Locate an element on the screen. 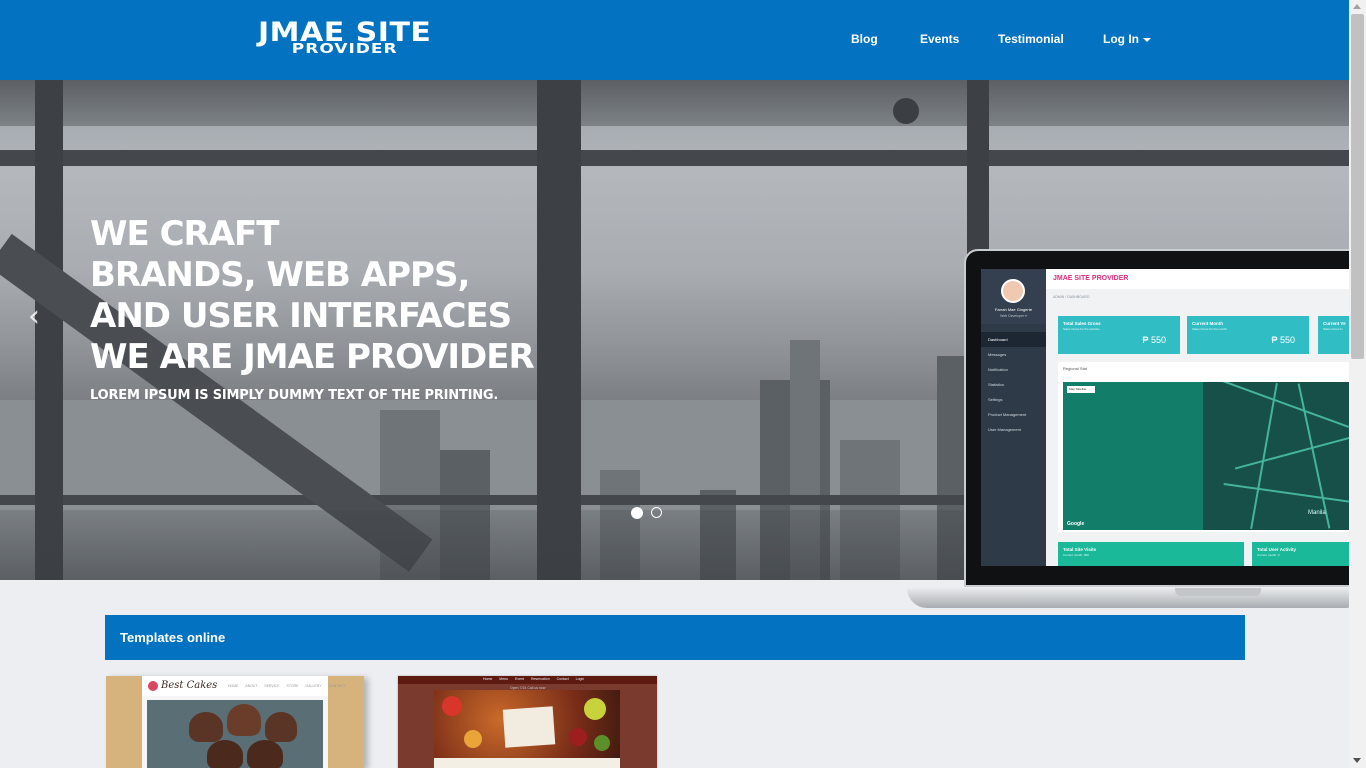  dashboard-breadcrumb: ADMIN / DASHBOARD is located at coordinates (1071, 297).